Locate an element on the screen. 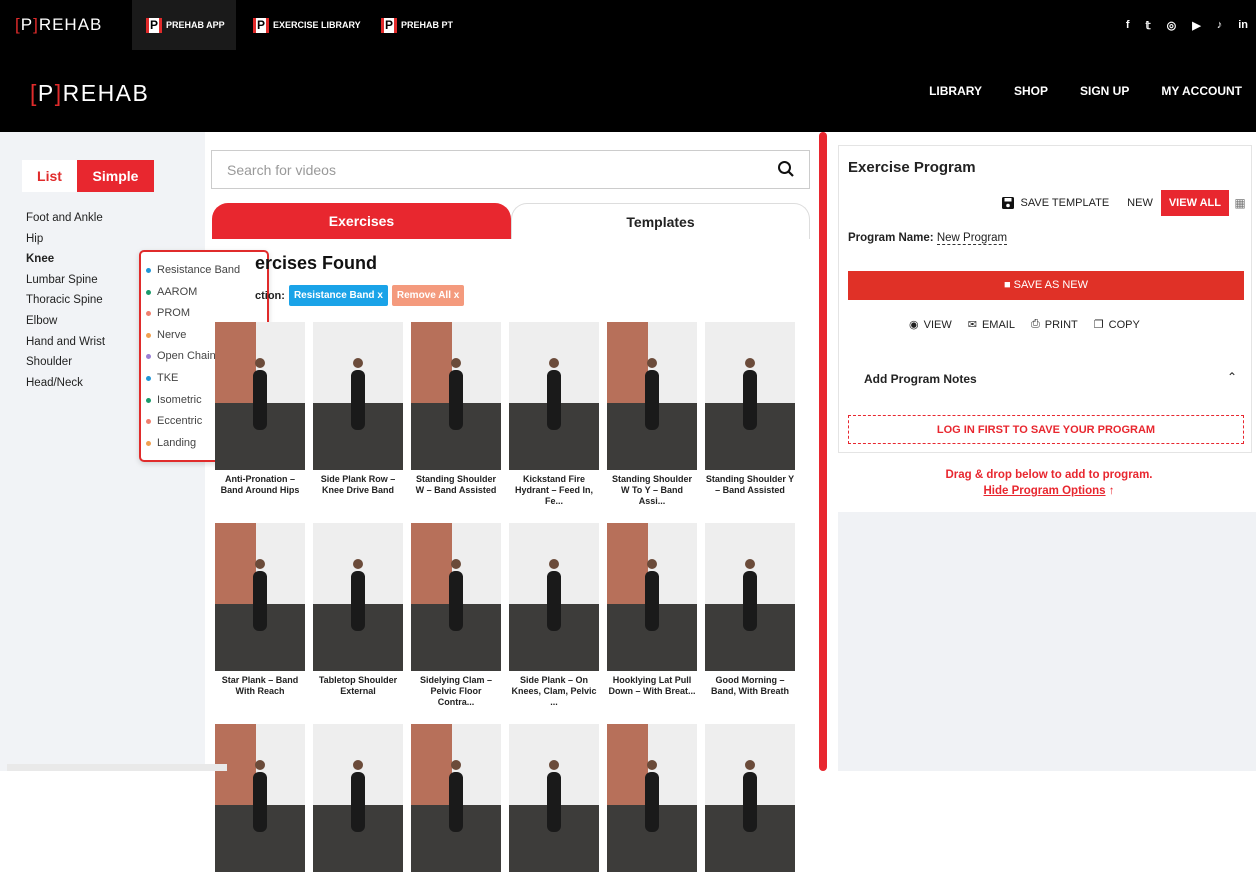  search-box: Search for videos is located at coordinates (510, 169).